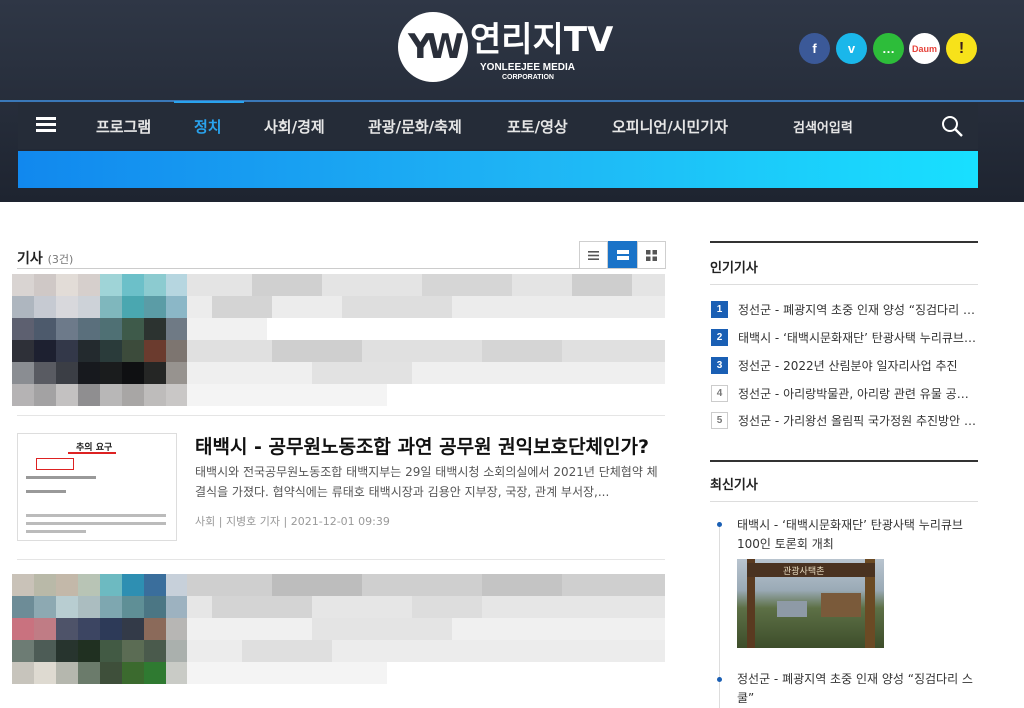 This screenshot has height=708, width=1024. Describe the element at coordinates (858, 393) in the screenshot. I see `popular-item-text: 정선군 - 아리랑박물관, 아리랑 관련 유물 공개 구입` at that location.